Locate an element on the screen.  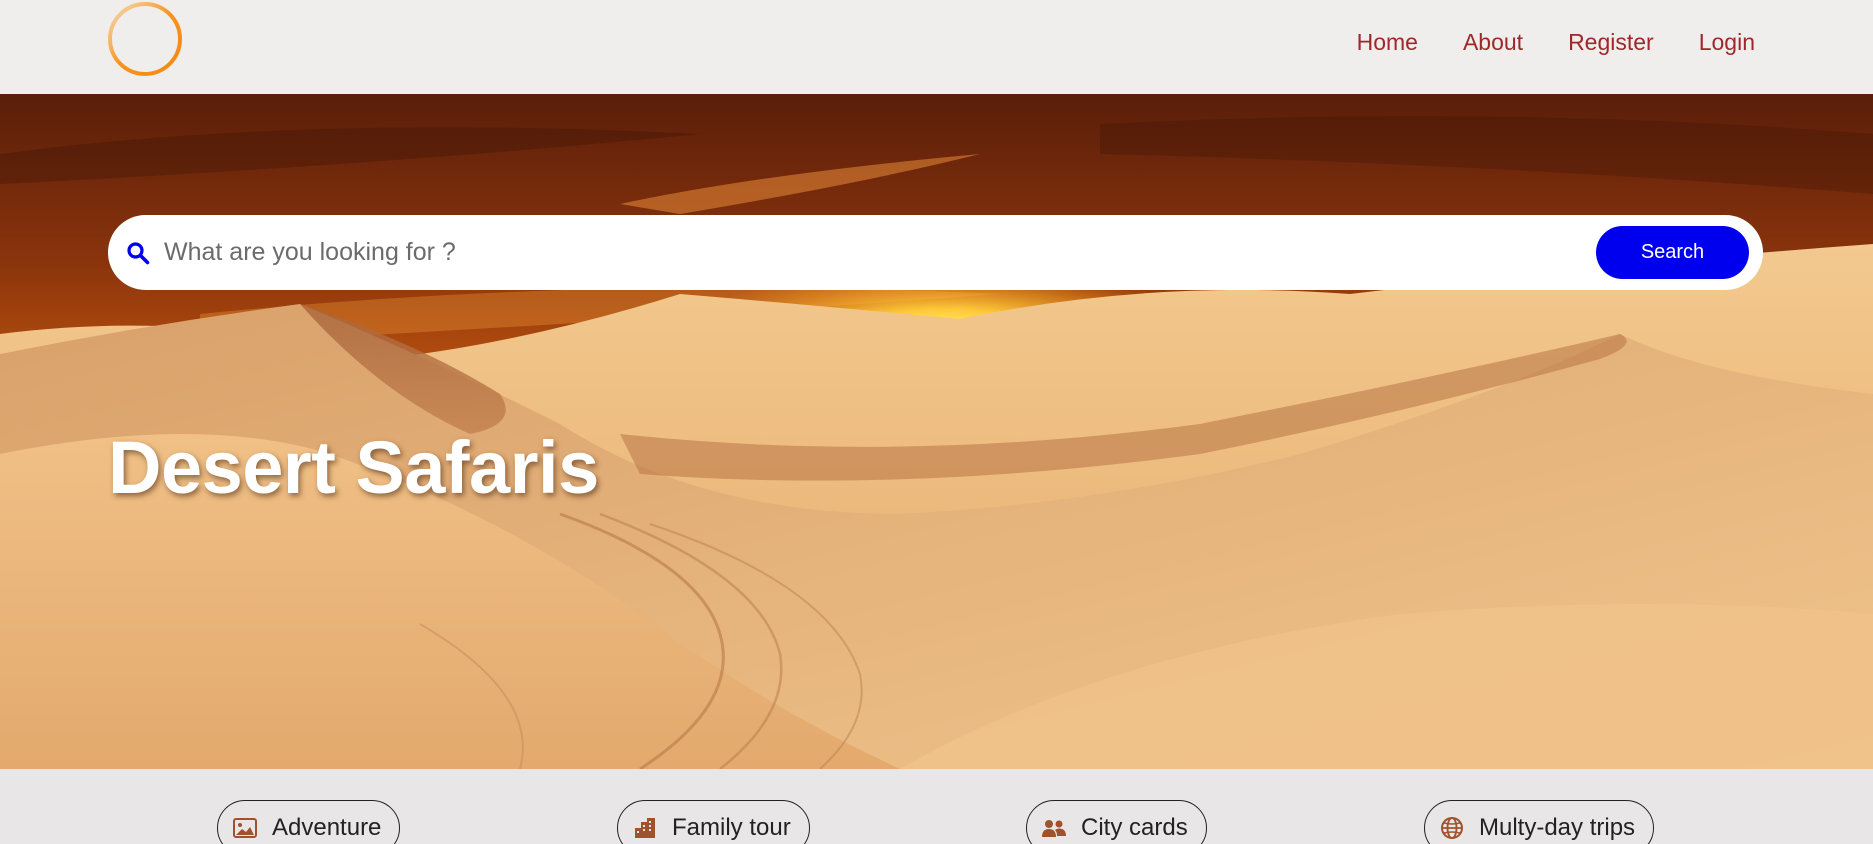
category-adventure: Adventure is located at coordinates (309, 822).